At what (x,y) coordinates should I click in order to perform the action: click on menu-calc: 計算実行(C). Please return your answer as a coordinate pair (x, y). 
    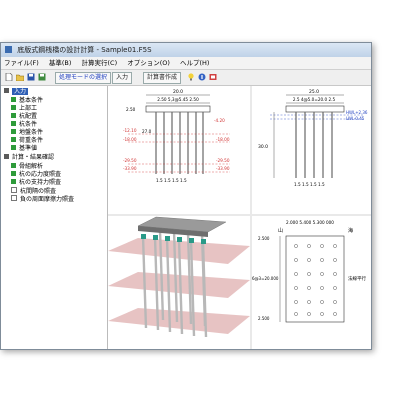
    Looking at the image, I should click on (100, 63).